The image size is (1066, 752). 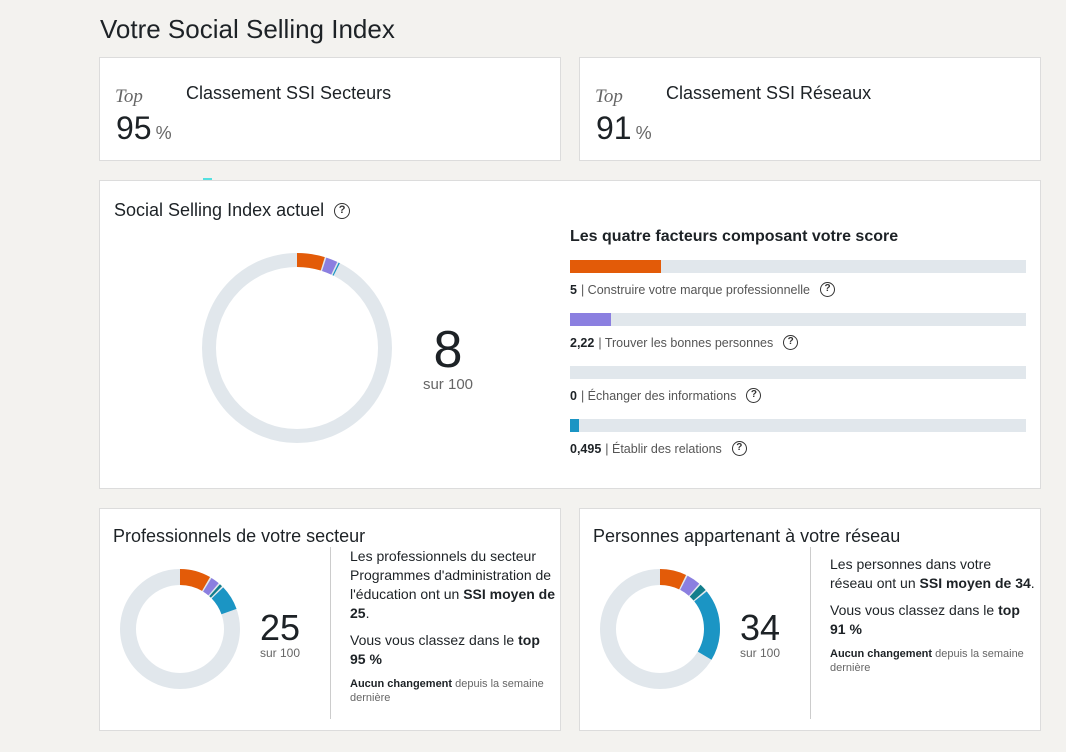 I want to click on ssi-score-number: 8, so click(x=448, y=350).